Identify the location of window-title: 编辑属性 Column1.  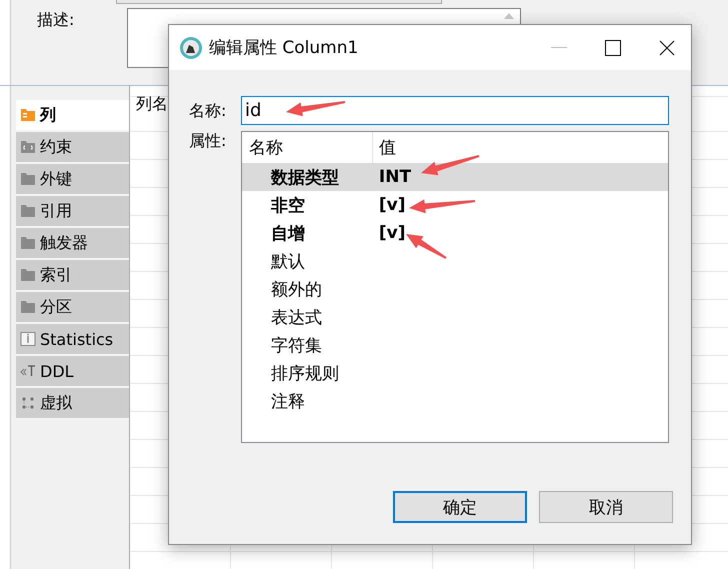
(284, 48).